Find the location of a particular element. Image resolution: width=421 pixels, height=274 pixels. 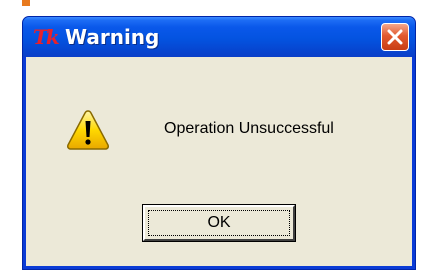

background-artifact is located at coordinates (26, 3).